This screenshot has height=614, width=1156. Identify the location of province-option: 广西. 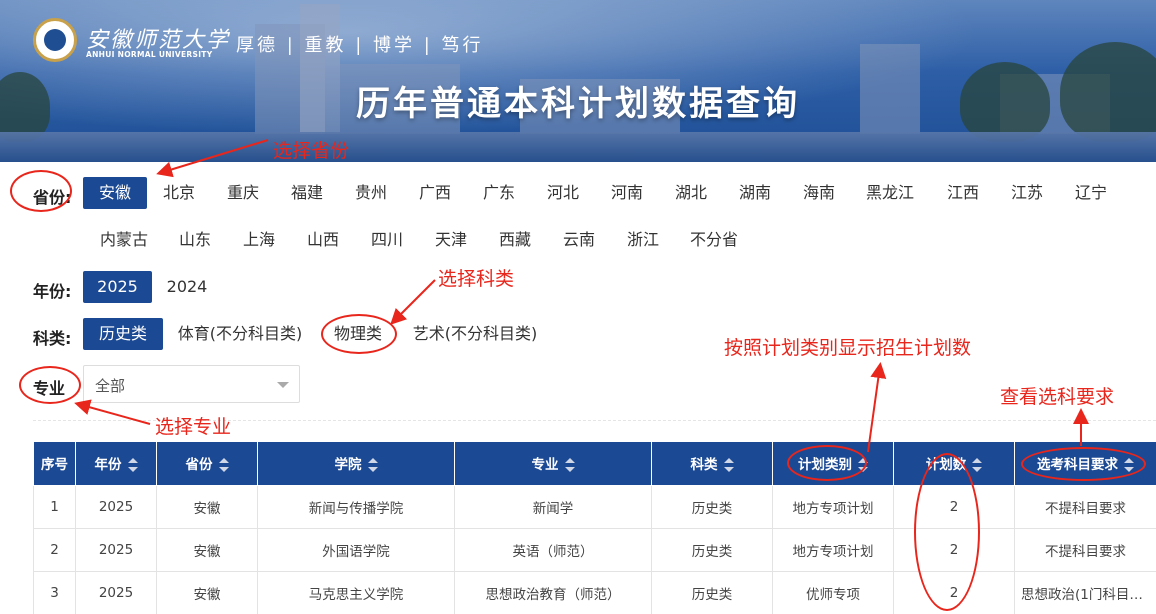
(435, 193).